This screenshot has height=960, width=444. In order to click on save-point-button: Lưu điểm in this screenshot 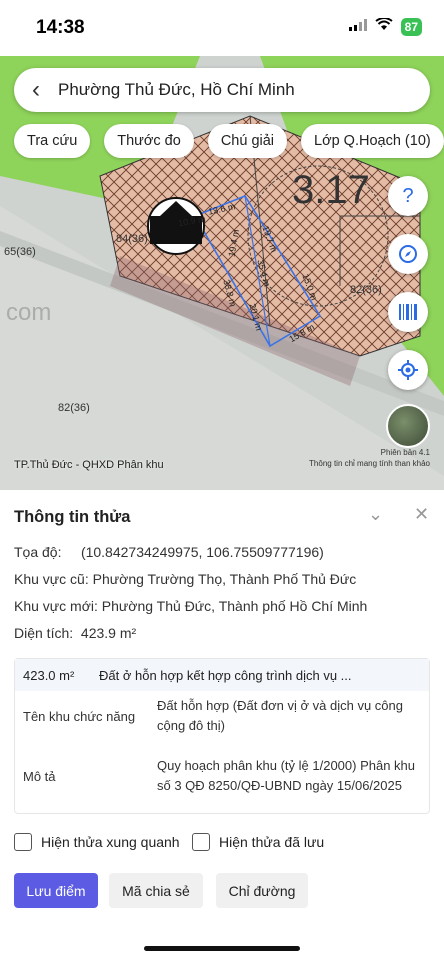, I will do `click(56, 890)`.